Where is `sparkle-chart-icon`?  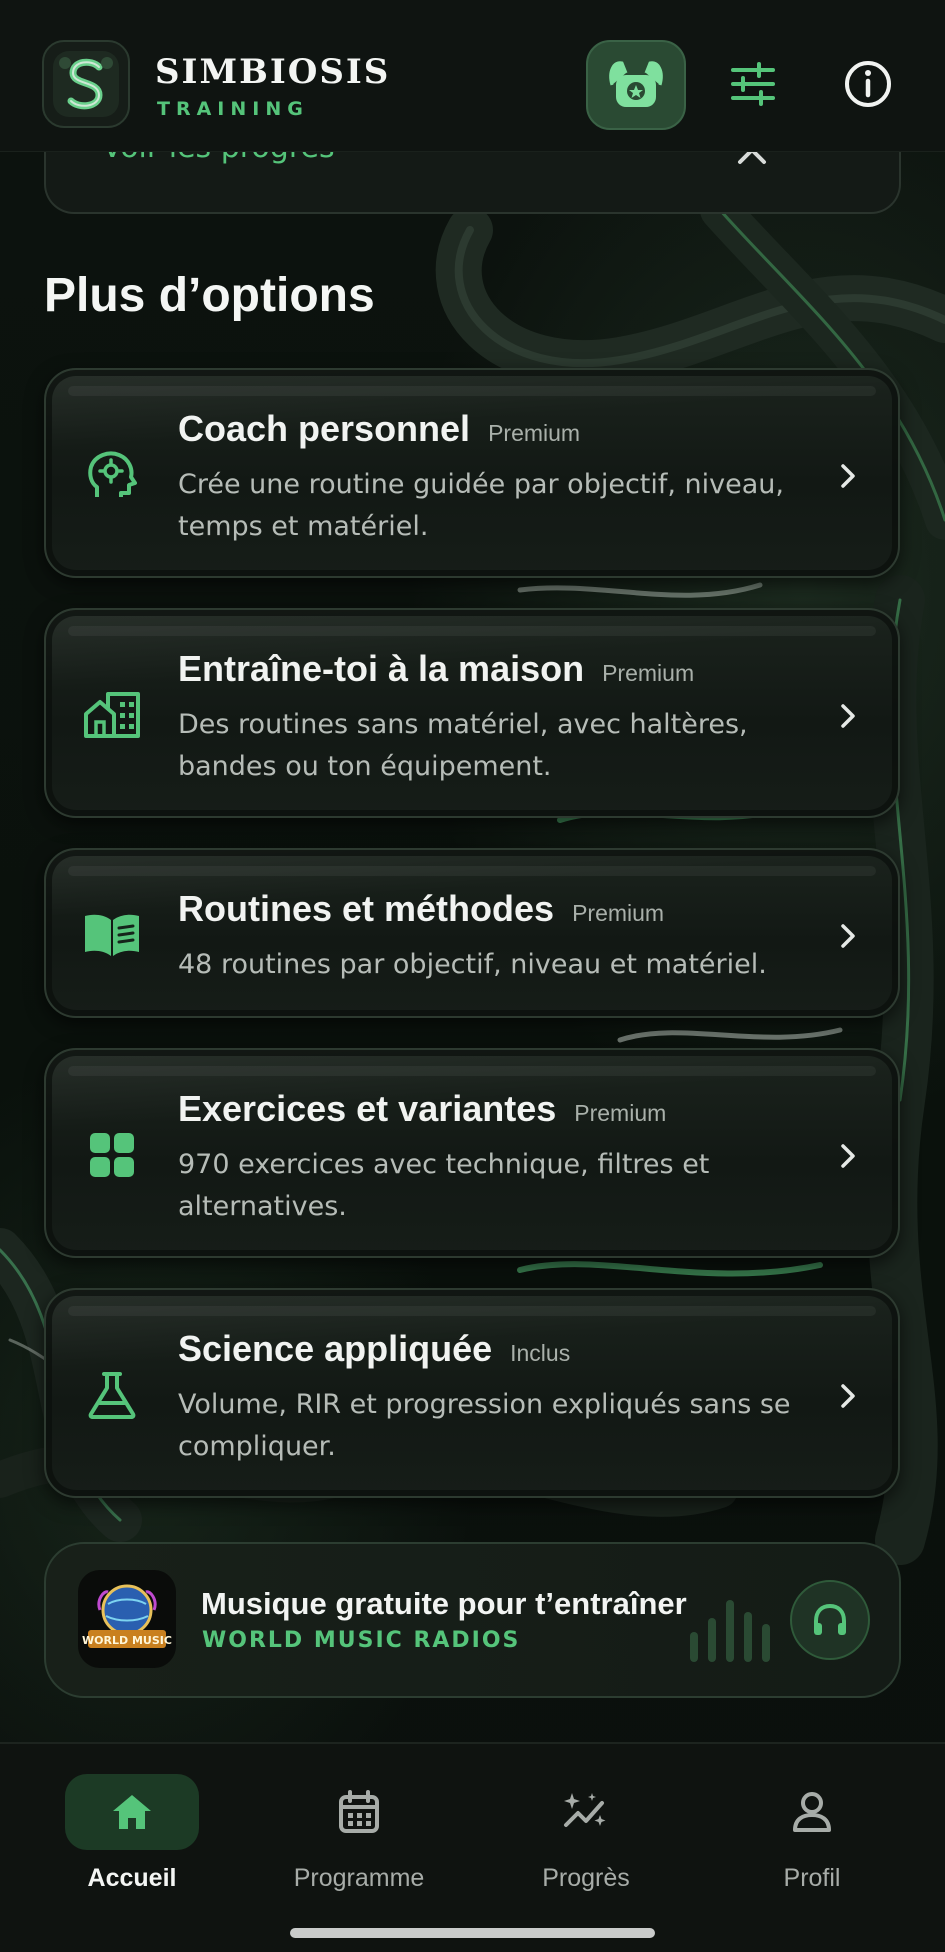
sparkle-chart-icon is located at coordinates (586, 1812).